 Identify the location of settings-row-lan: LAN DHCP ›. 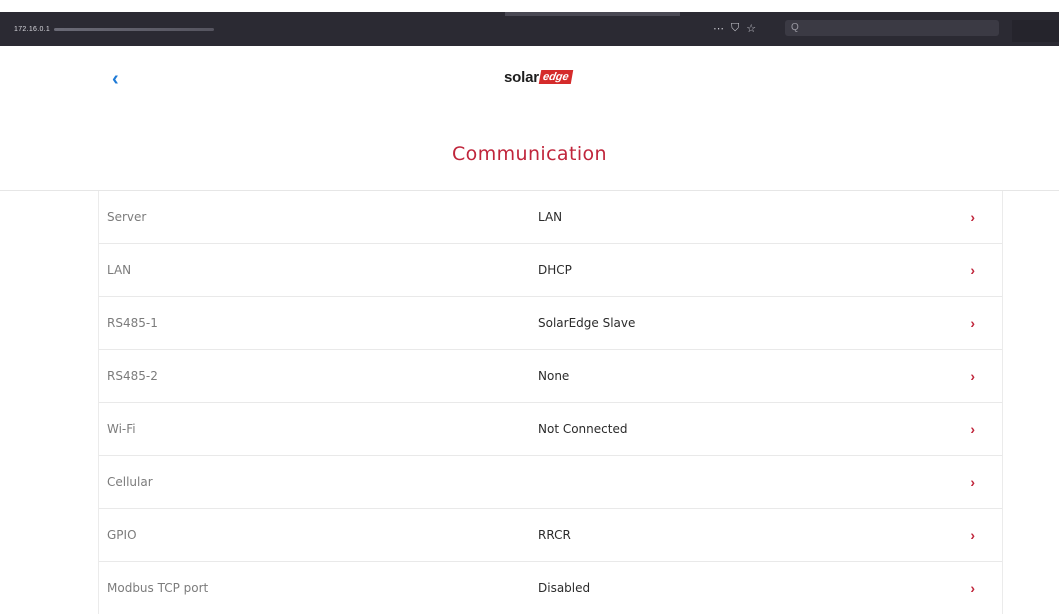
(550, 270).